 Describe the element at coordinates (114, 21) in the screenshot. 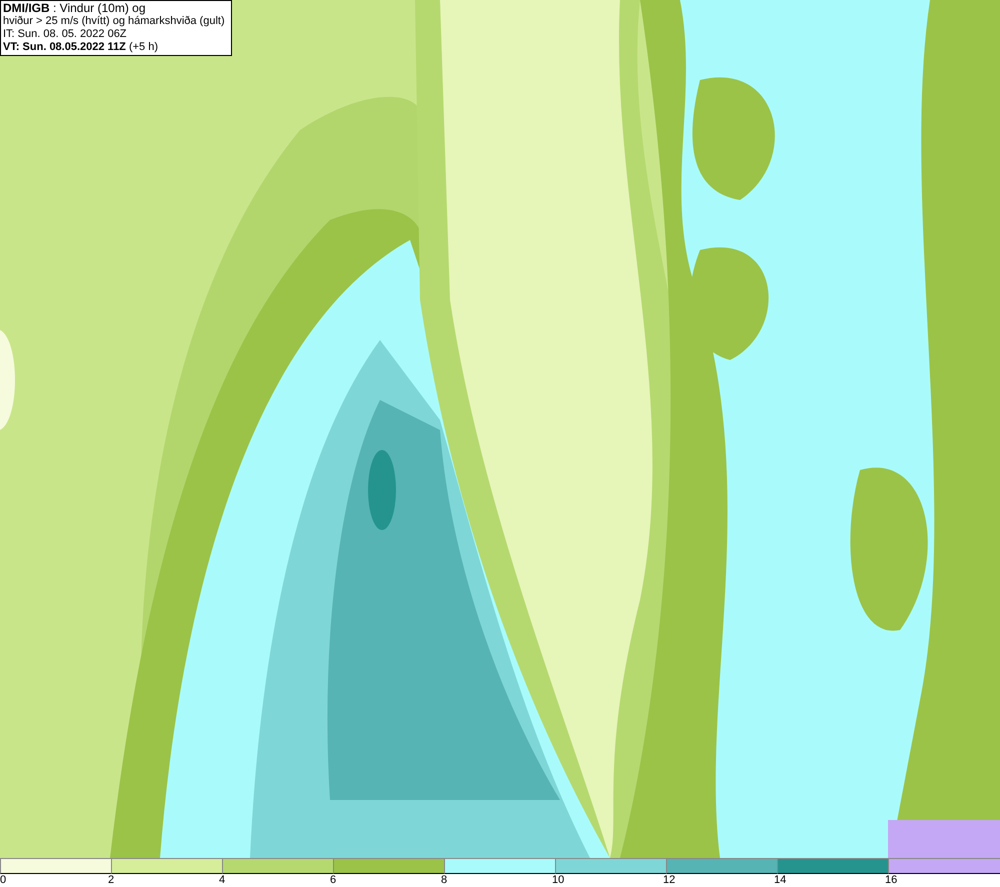

I see `header-text: hviður > 25 m/s (hvítt) og hámarkshviða (gult)` at that location.